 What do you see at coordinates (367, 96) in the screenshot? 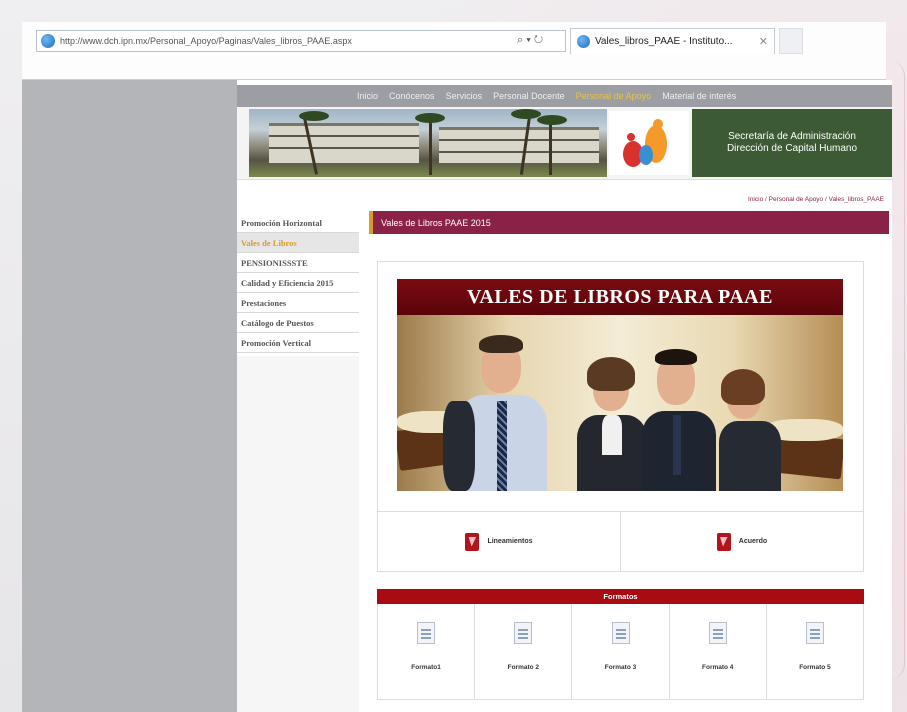
I see `nav-item-inicio: Inicio` at bounding box center [367, 96].